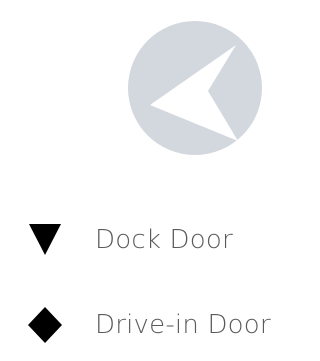 This screenshot has width=320, height=361. Describe the element at coordinates (183, 325) in the screenshot. I see `legend-label-drive-in-door: Drive-in Door` at that location.